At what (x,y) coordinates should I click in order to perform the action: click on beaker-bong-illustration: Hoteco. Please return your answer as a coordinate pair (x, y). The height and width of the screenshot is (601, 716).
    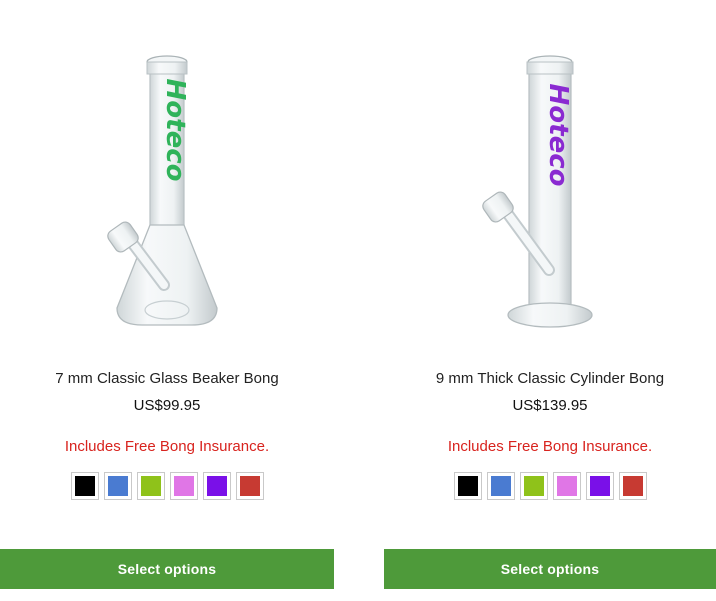
    Looking at the image, I should click on (162, 190).